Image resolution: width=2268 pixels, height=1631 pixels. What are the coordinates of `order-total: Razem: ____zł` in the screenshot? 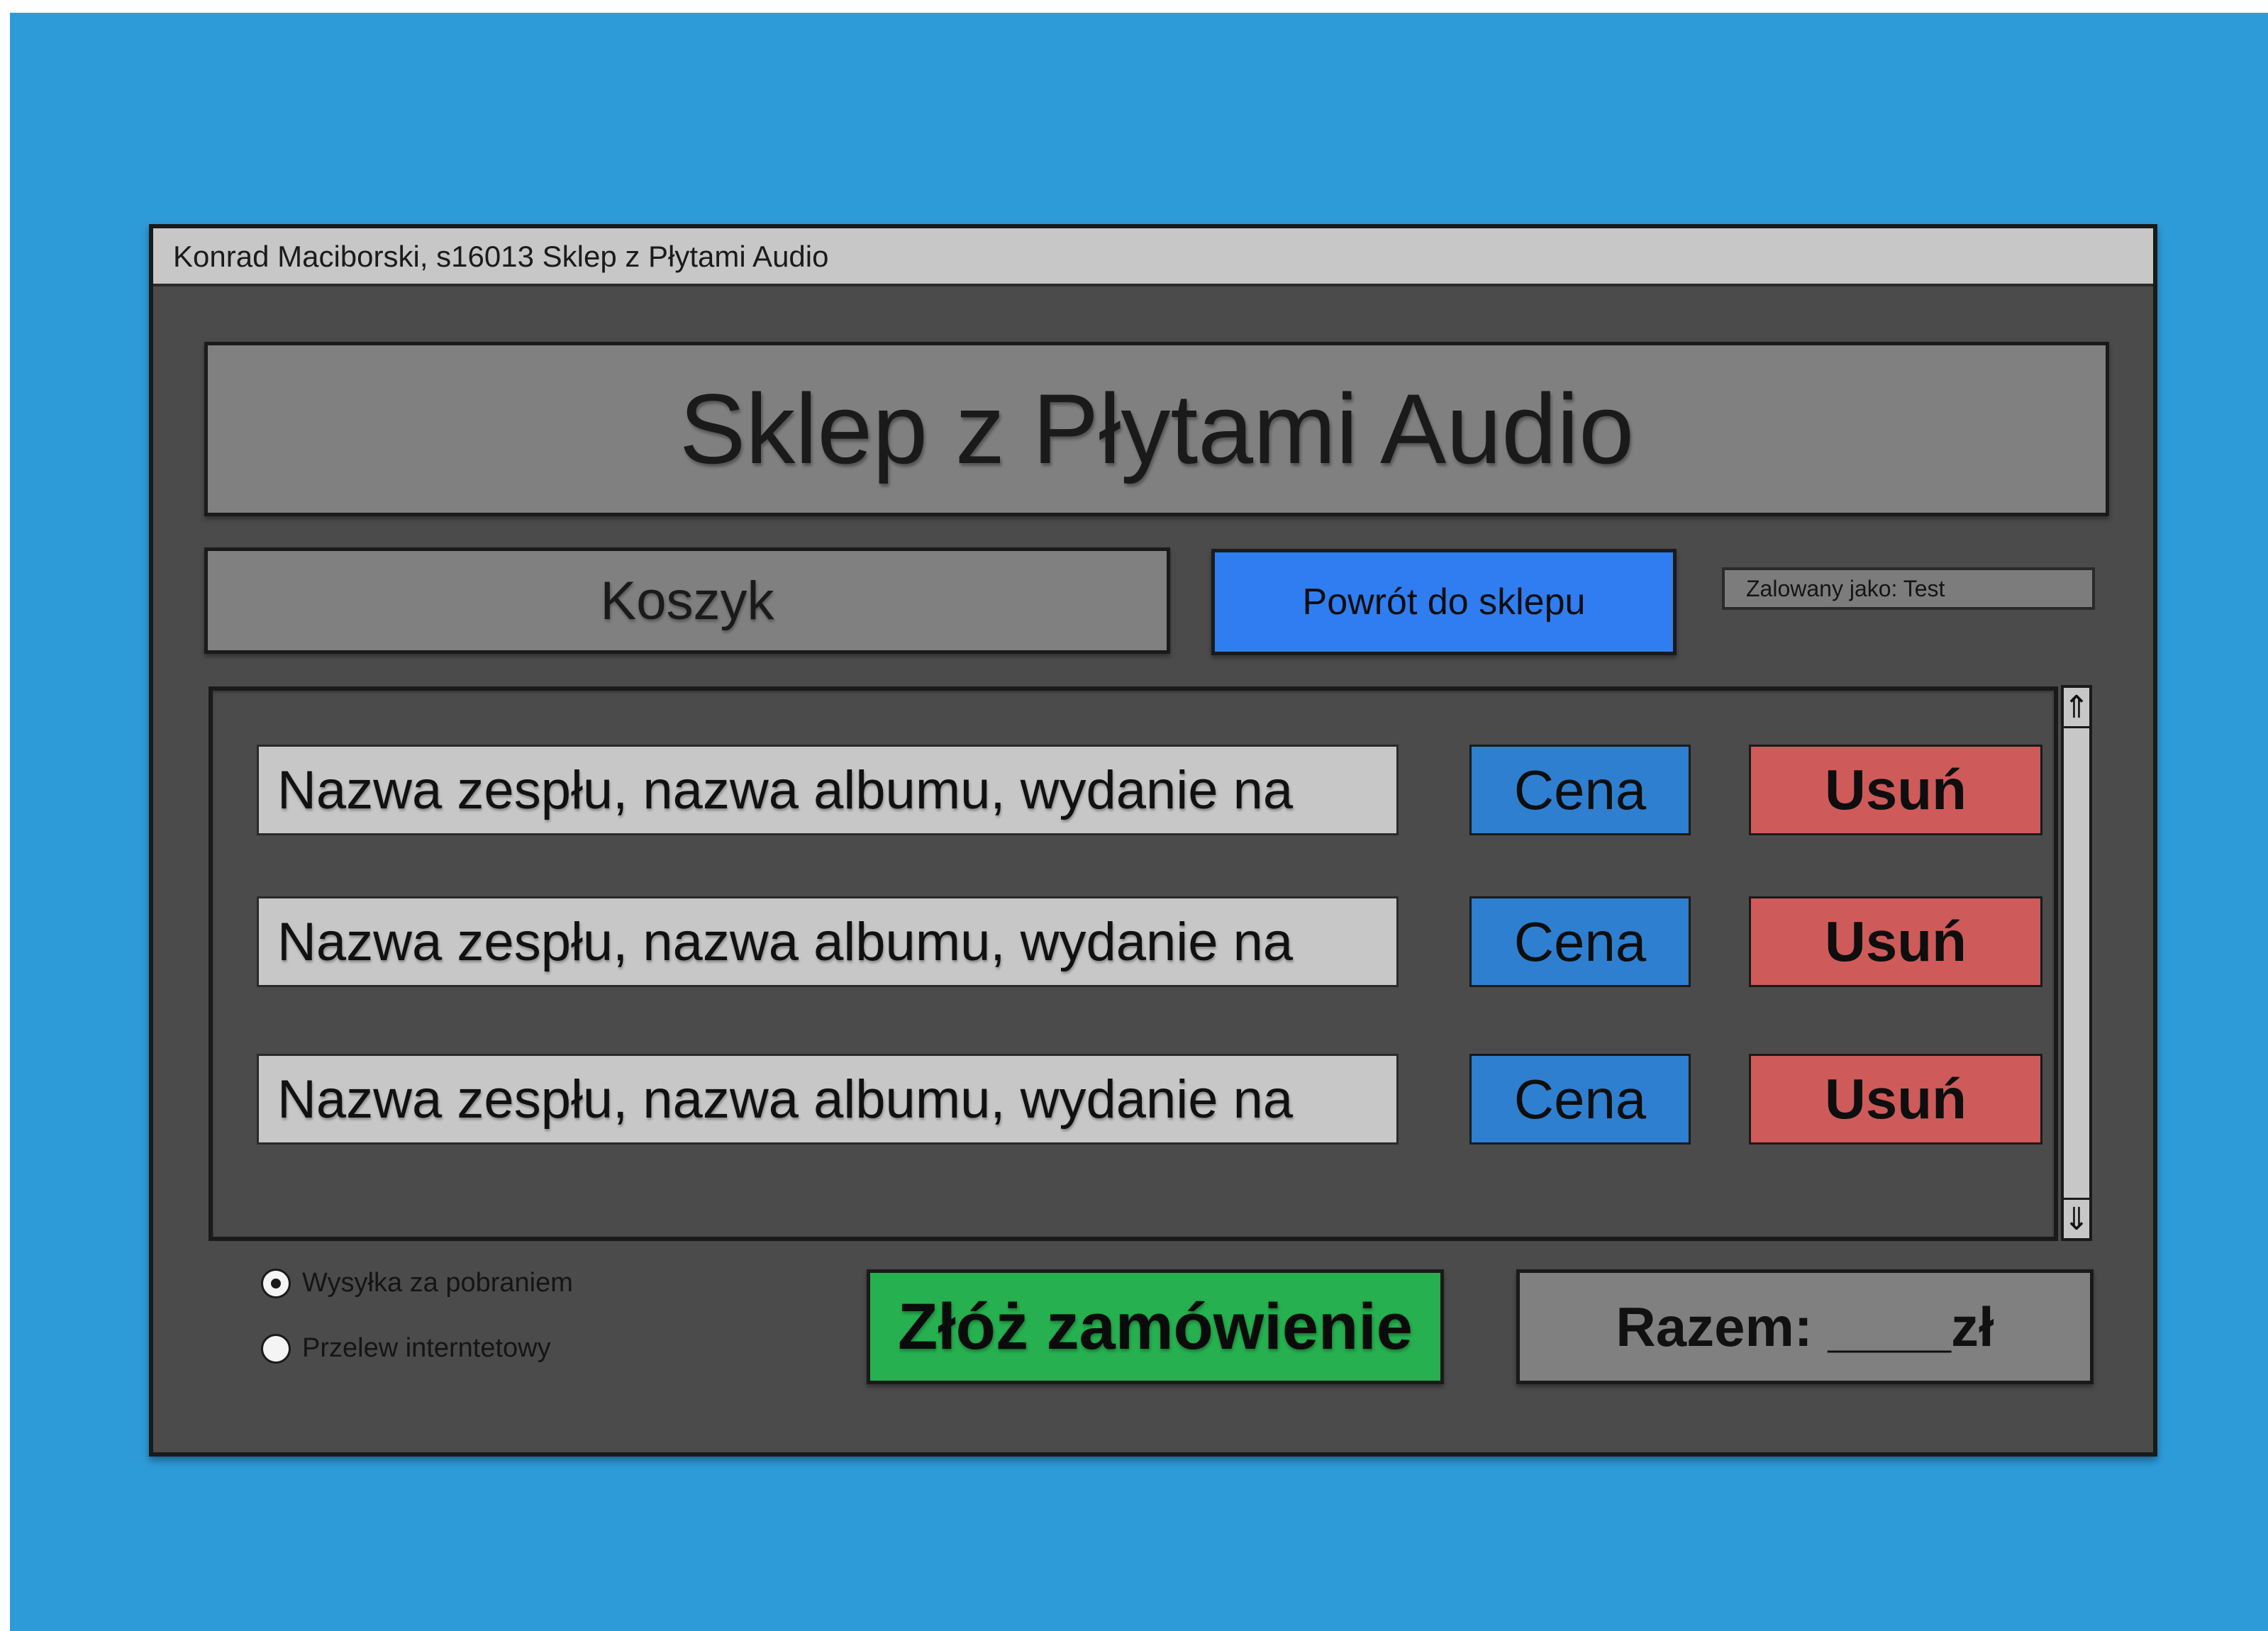 It's located at (1805, 1326).